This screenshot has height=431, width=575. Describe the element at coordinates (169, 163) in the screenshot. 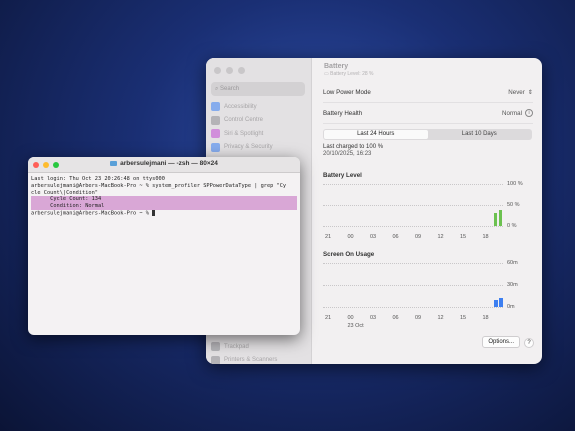

I see `terminal-title-text: arbersulejmani — -zsh — 80×24` at that location.